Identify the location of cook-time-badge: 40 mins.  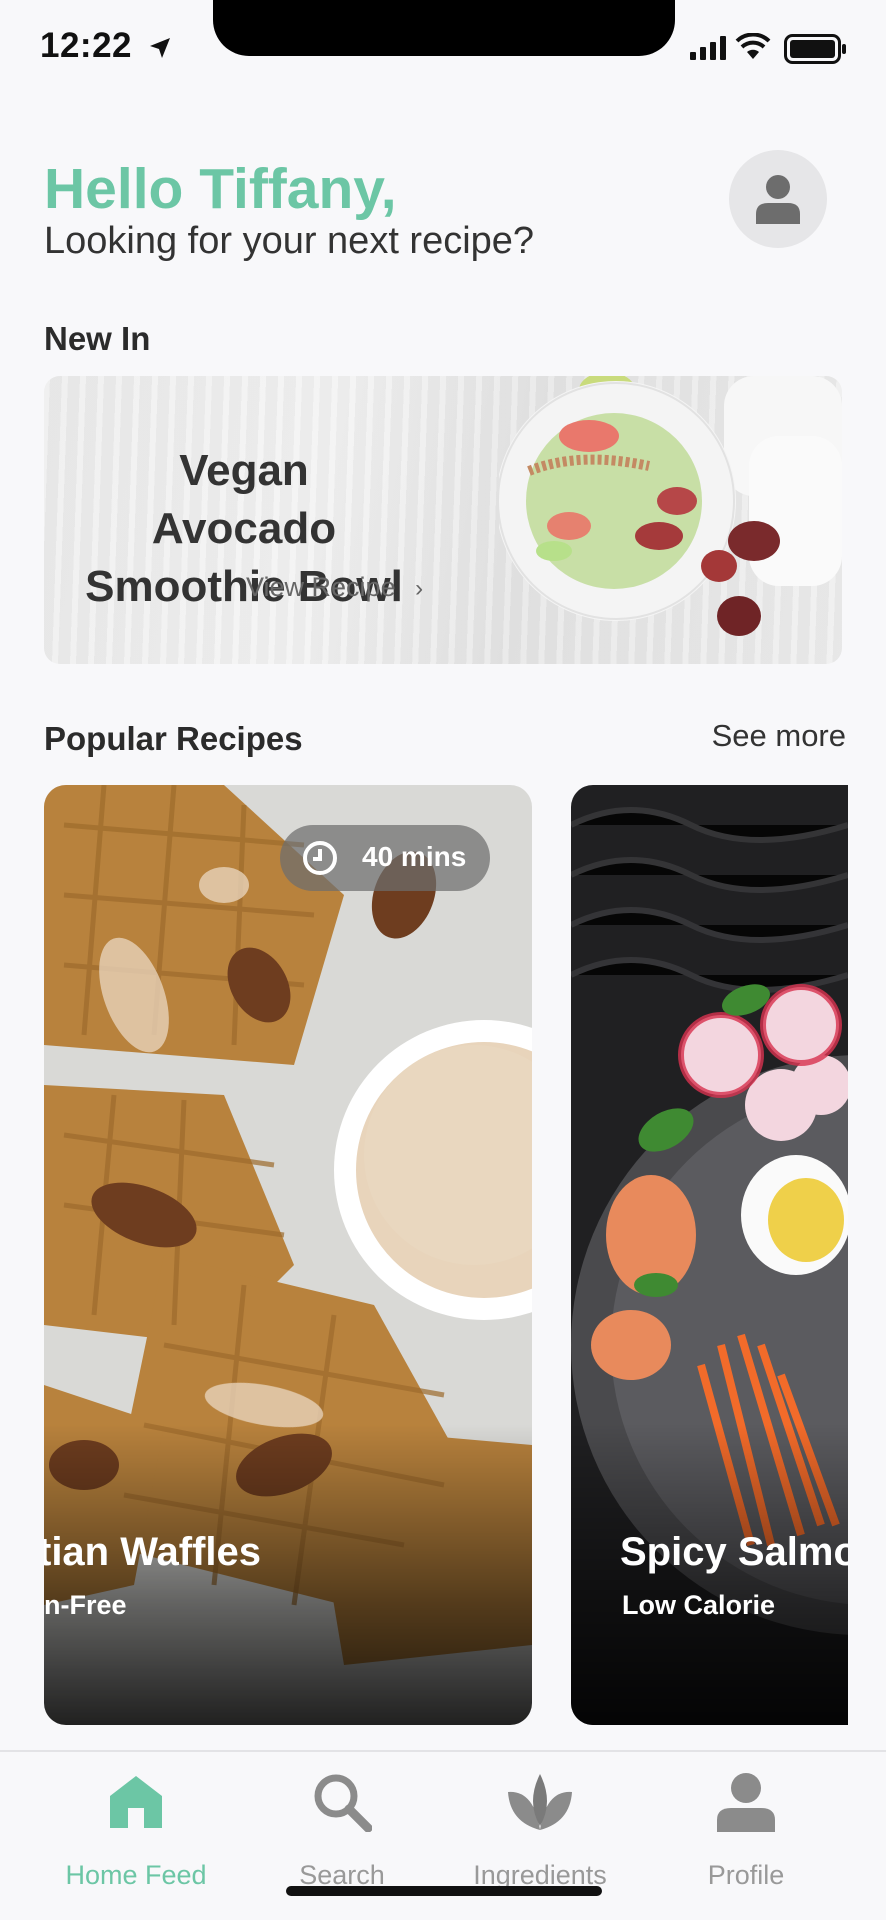
(385, 858).